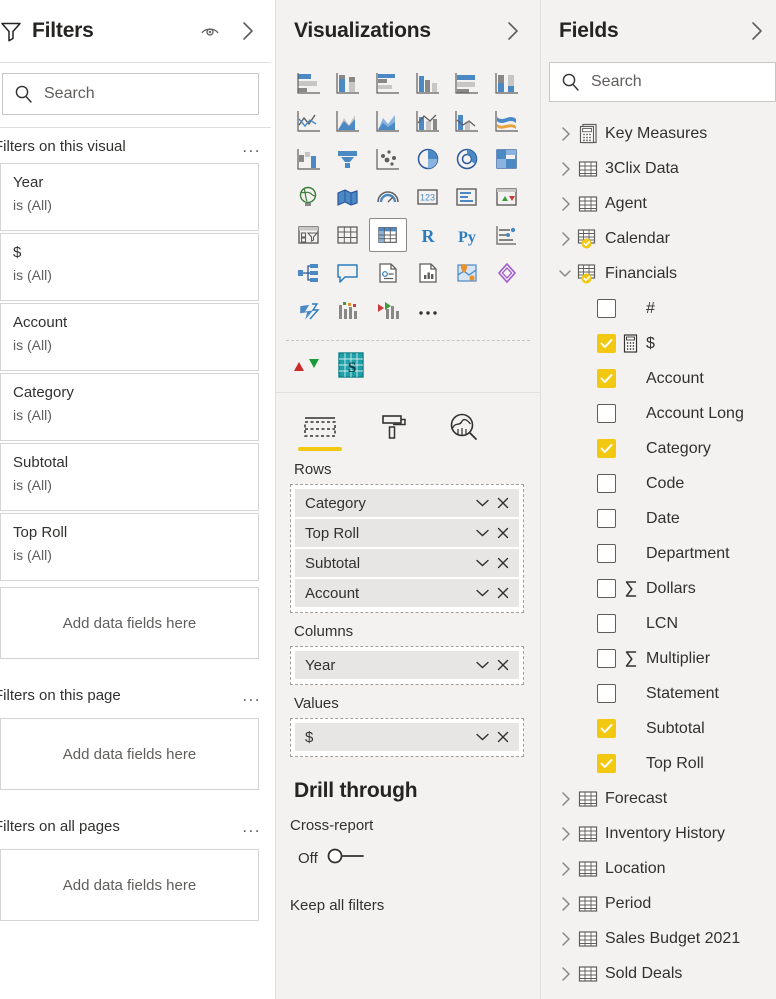 Image resolution: width=776 pixels, height=999 pixels. What do you see at coordinates (349, 159) in the screenshot?
I see `funnel-chart-icon` at bounding box center [349, 159].